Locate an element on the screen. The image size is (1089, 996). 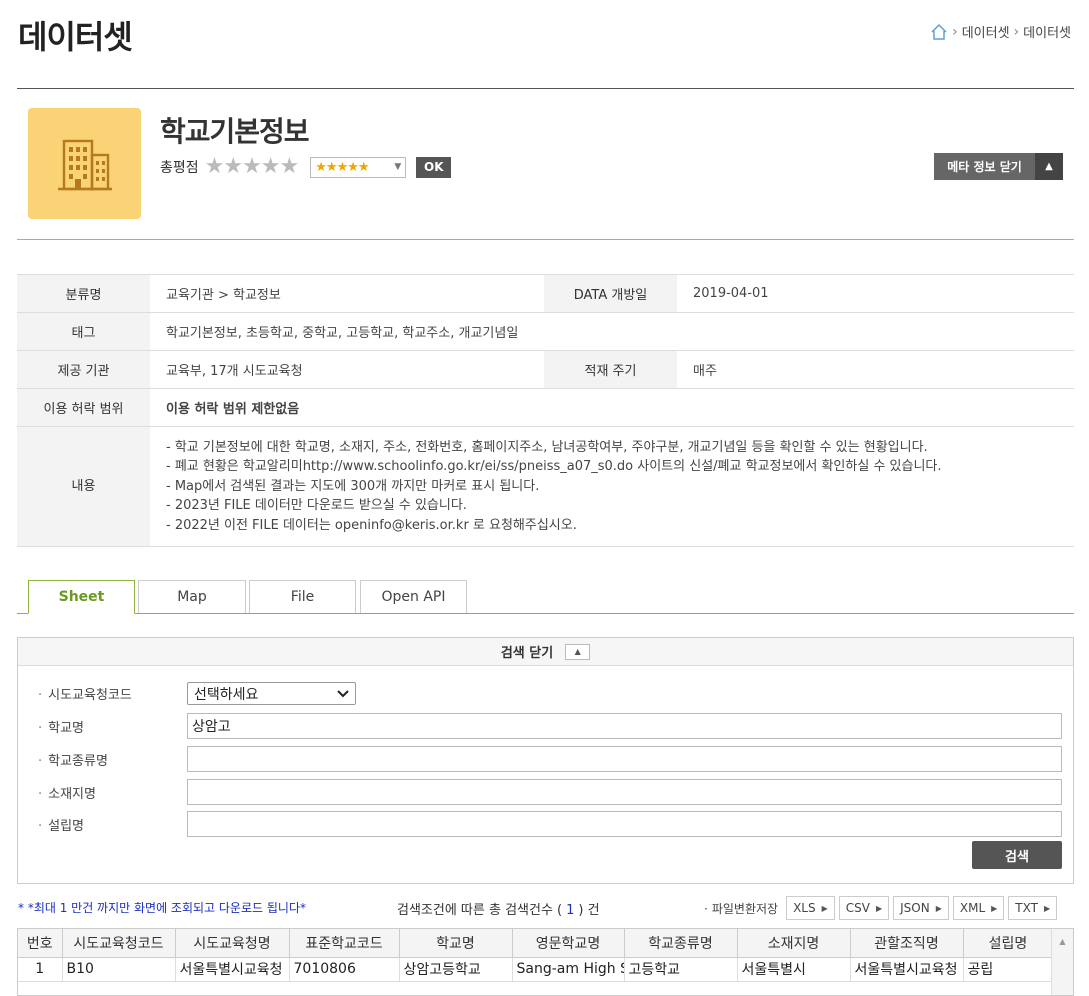
column-header: 학교종류명 is located at coordinates (681, 943).